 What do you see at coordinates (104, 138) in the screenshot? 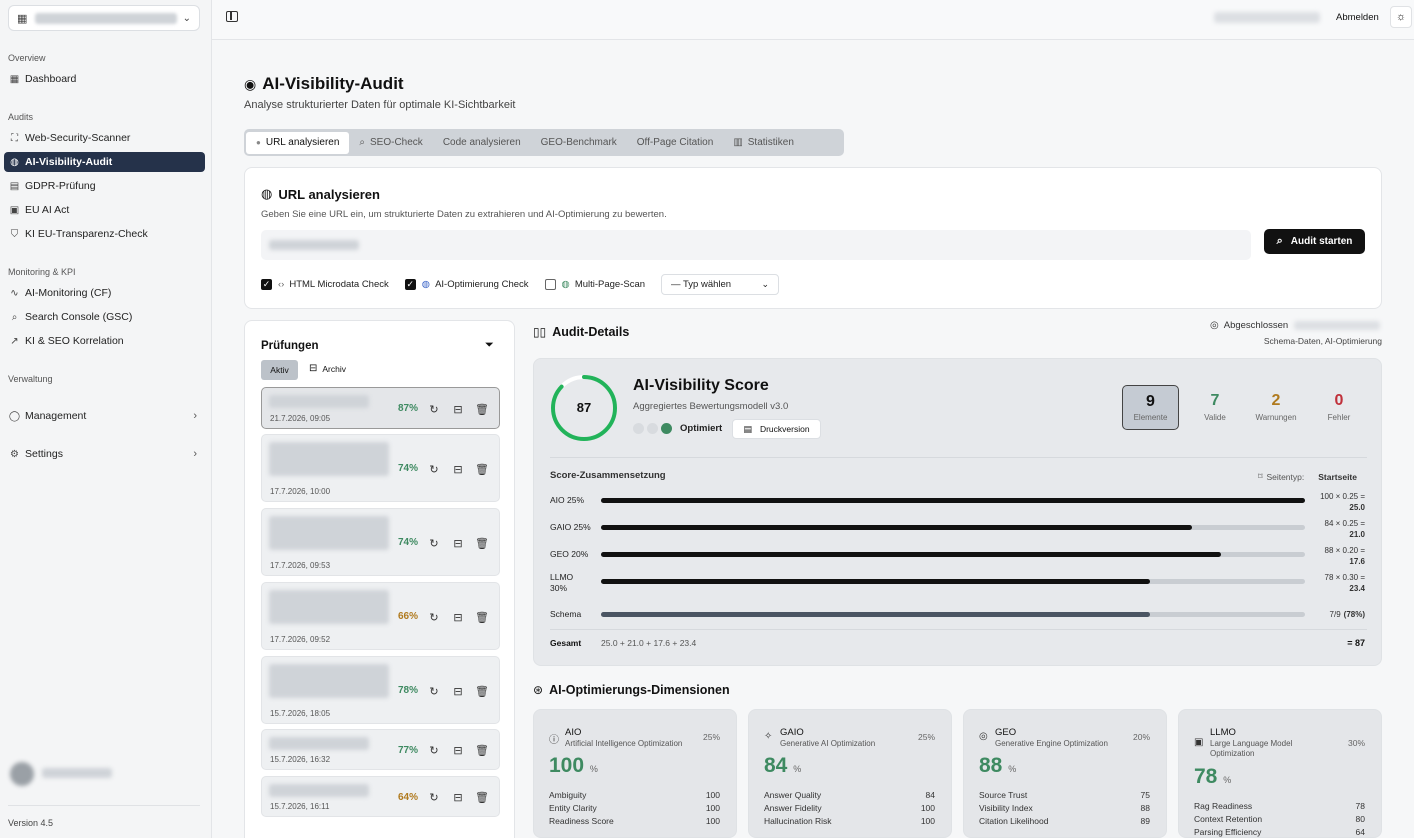
I see `sidebar-item-web-security-scanner: ⛶ Web-Security-Scanner` at bounding box center [104, 138].